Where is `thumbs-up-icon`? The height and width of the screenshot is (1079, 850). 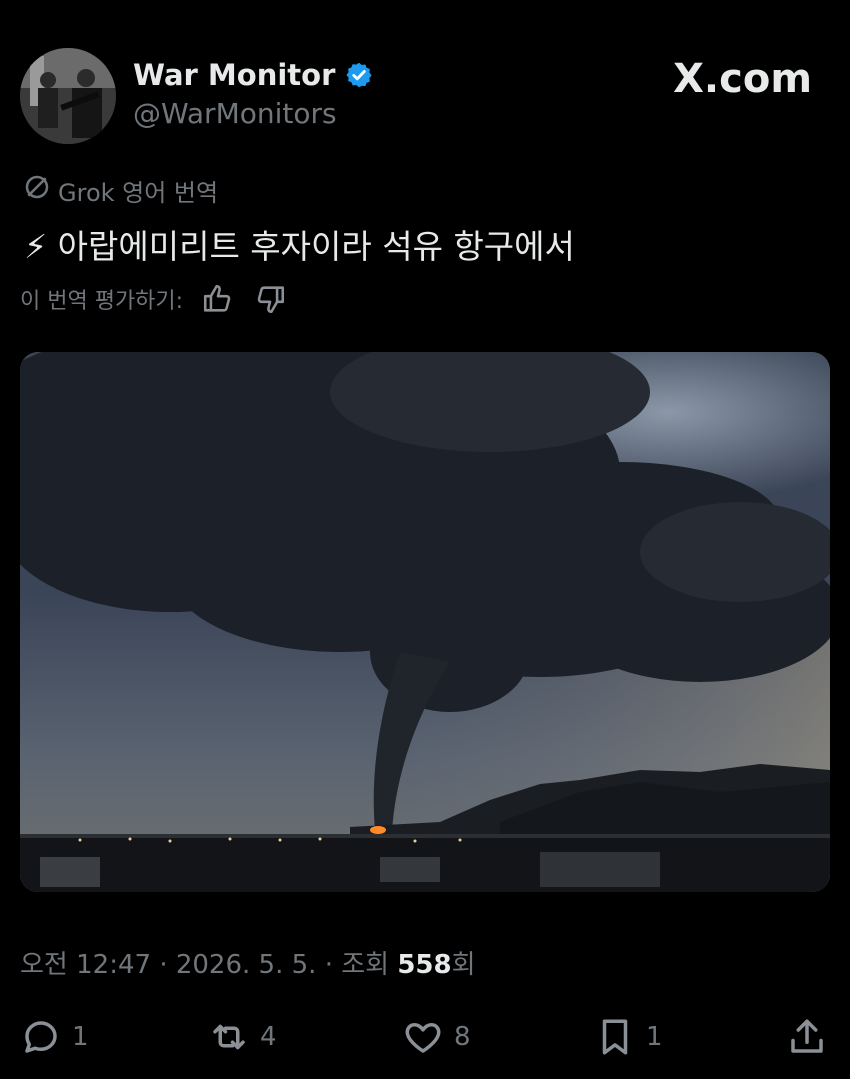
thumbs-up-icon is located at coordinates (218, 299).